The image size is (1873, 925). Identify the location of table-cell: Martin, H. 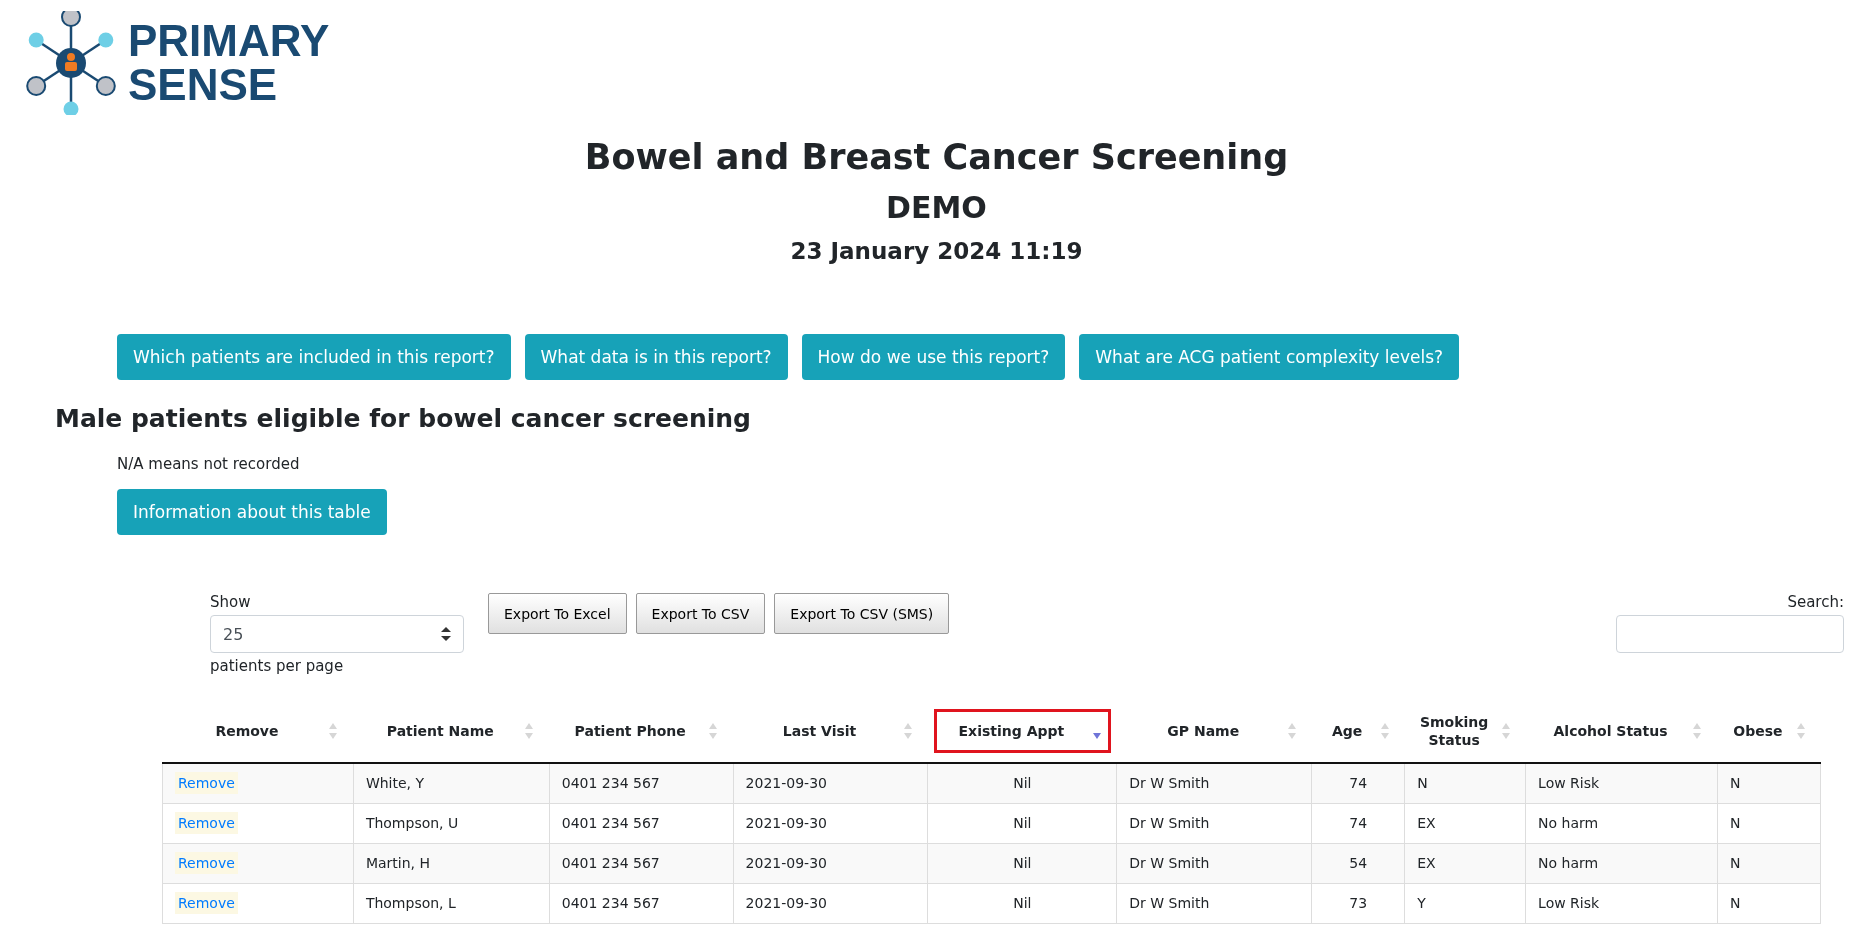
(451, 863).